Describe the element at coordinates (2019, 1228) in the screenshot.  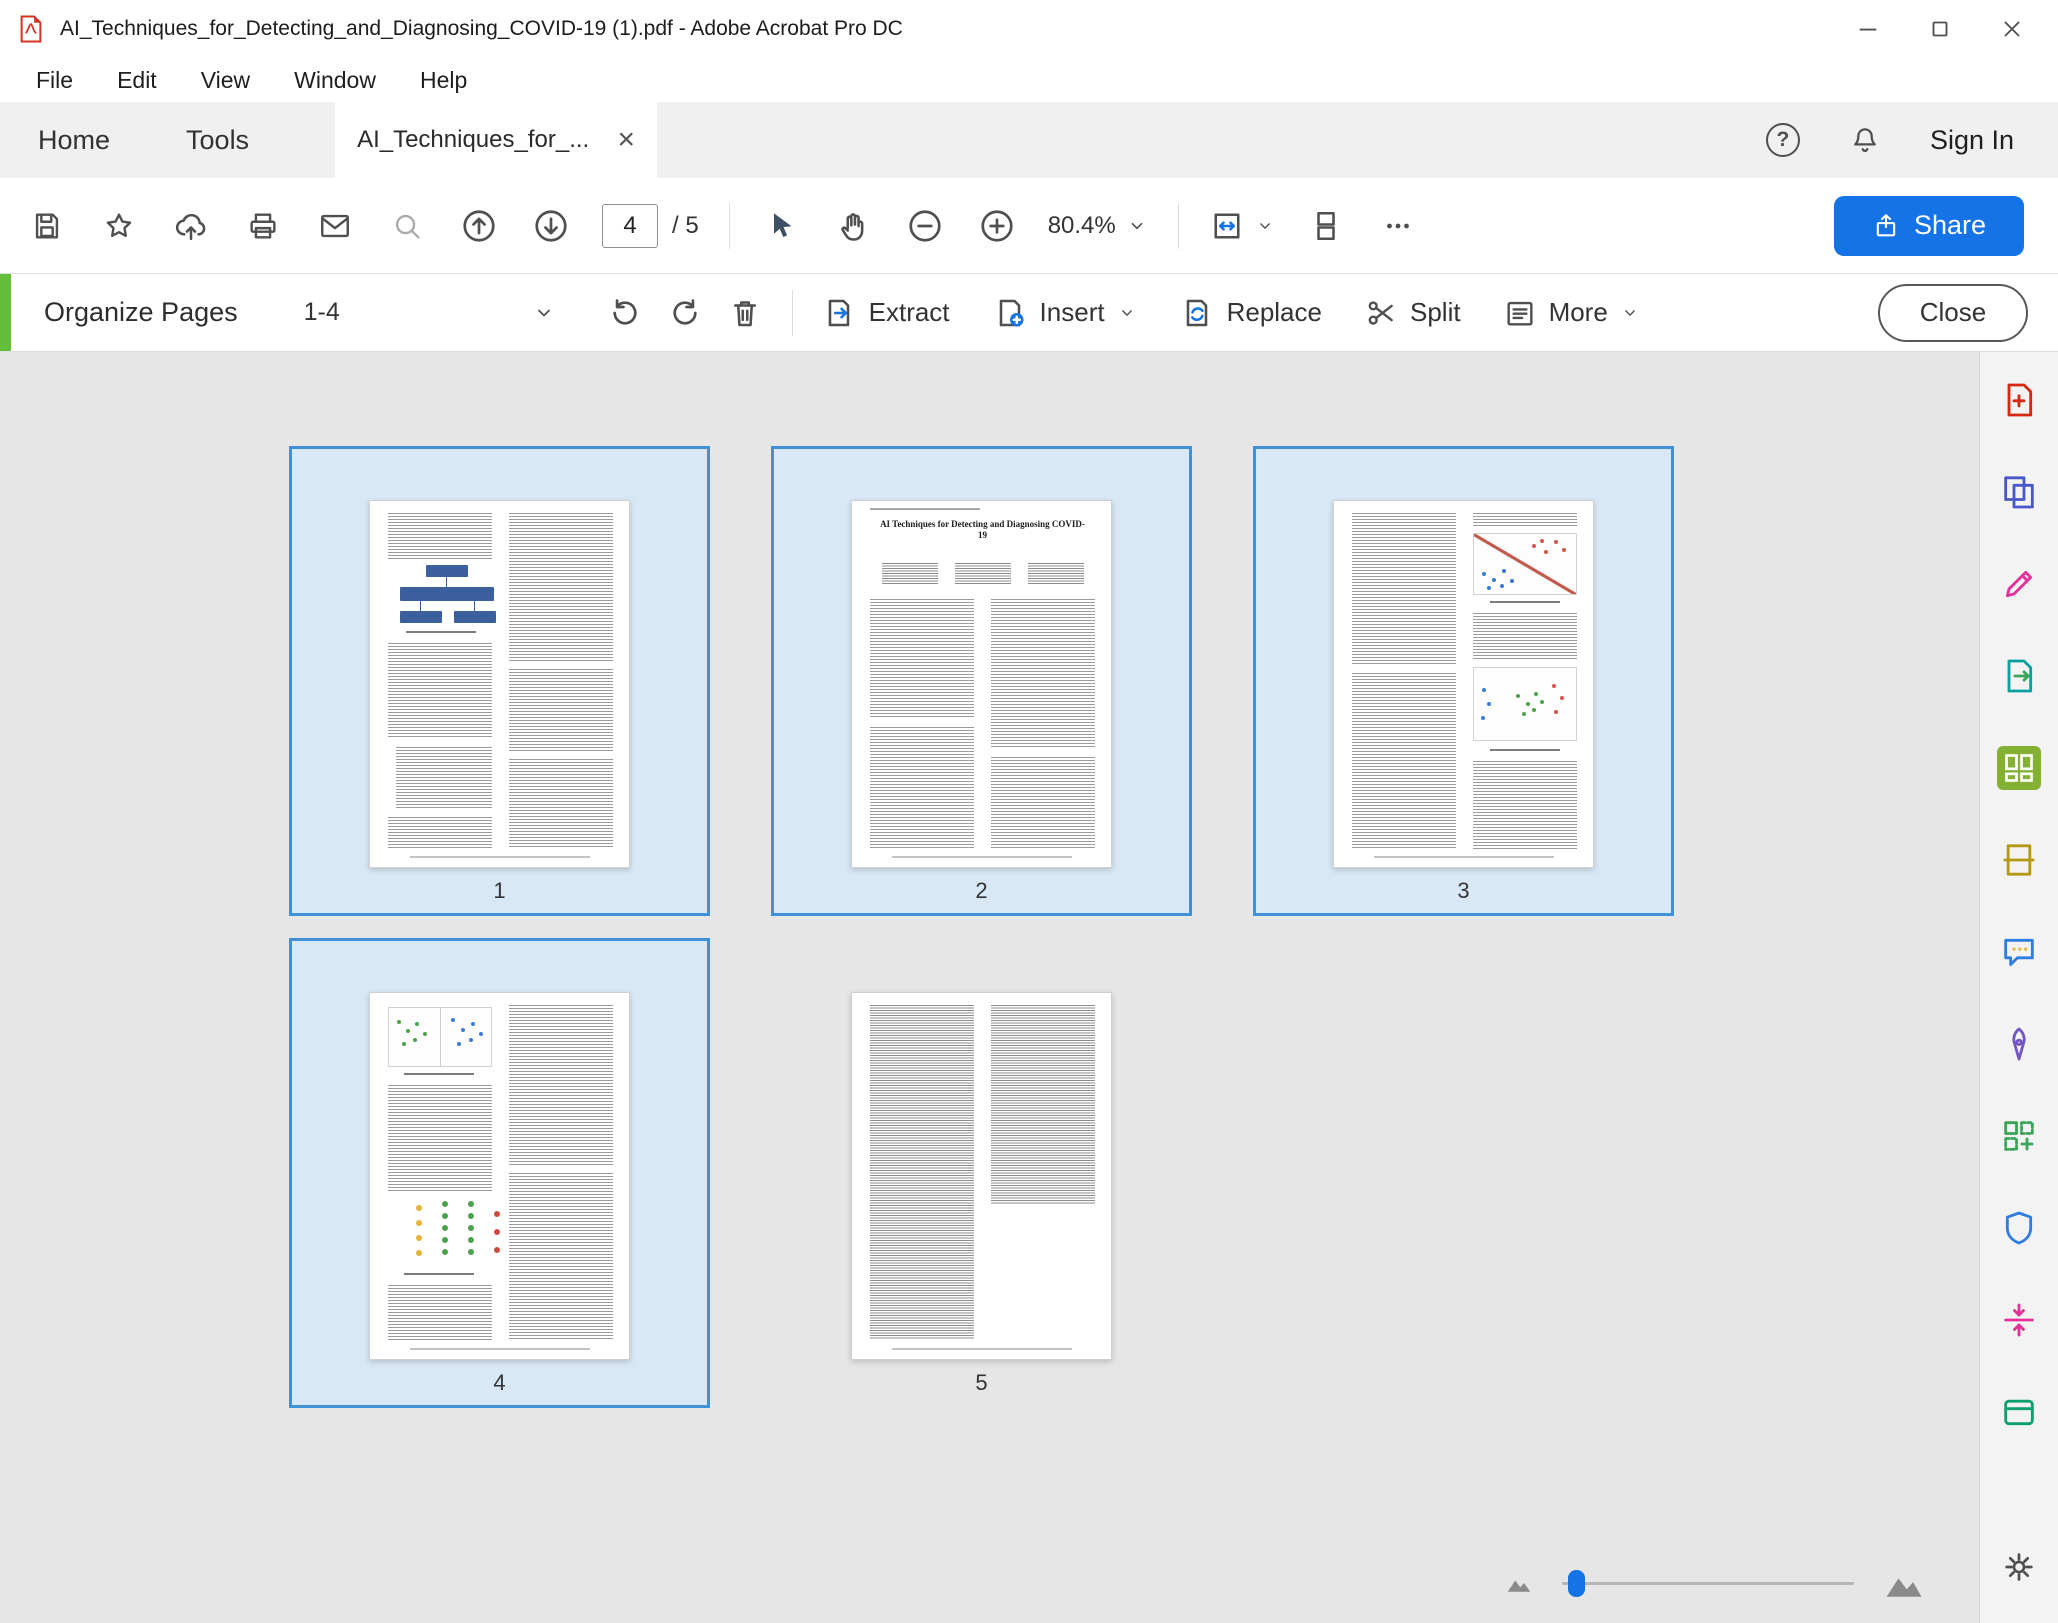
I see `tool-protect-icon` at that location.